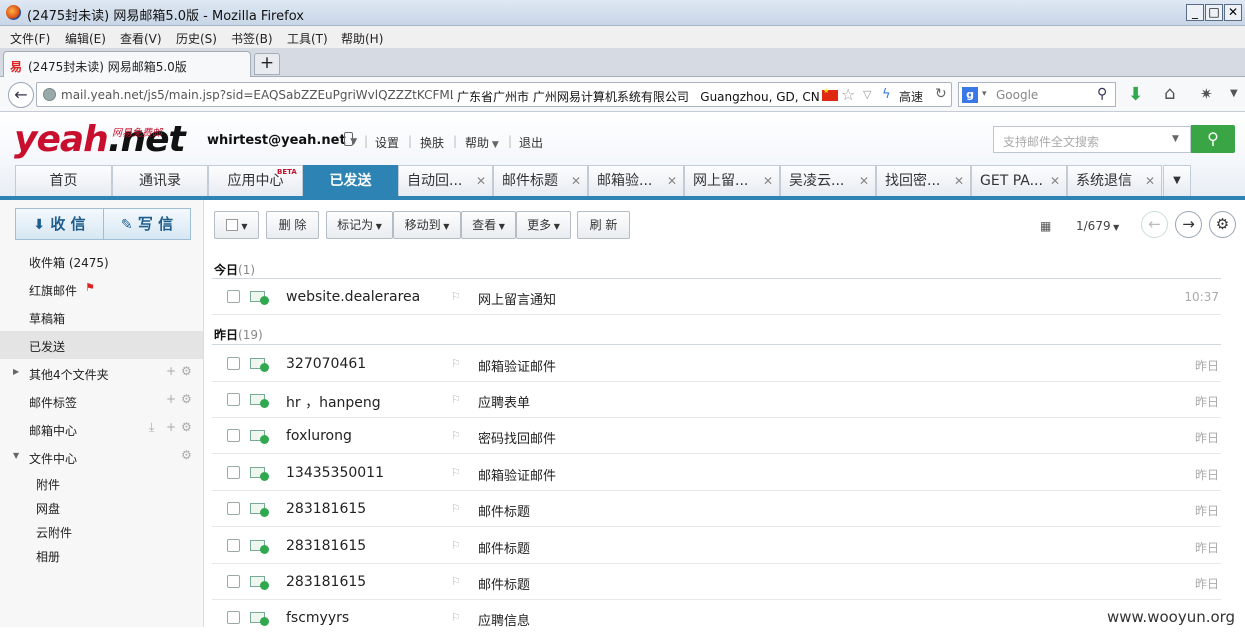 Image resolution: width=1245 pixels, height=636 pixels. What do you see at coordinates (445, 181) in the screenshot?
I see `tab-mail-auto-reply: 自动回... ✕` at bounding box center [445, 181].